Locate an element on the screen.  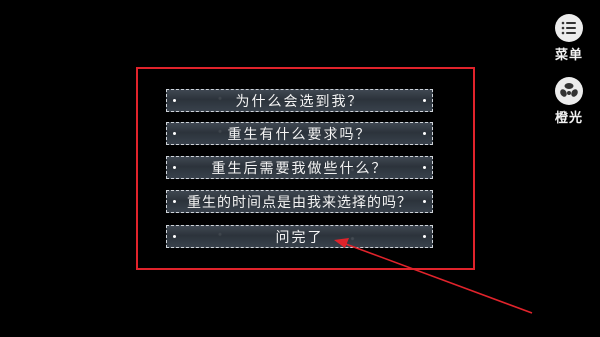
orange-light-button: 橙光 is located at coordinates (569, 105).